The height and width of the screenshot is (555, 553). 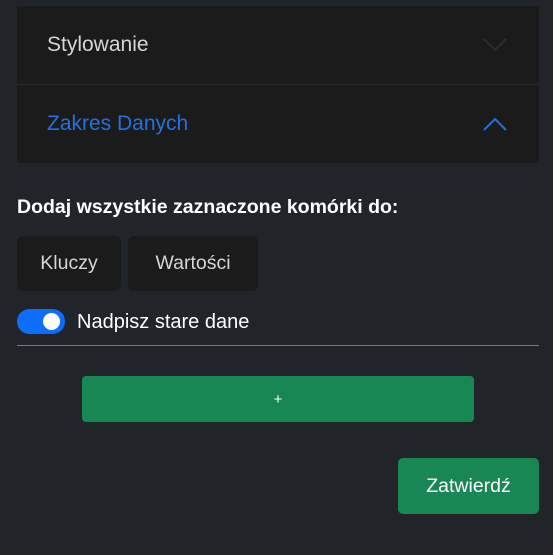 What do you see at coordinates (118, 123) in the screenshot?
I see `accordion-label: Zakres Danych` at bounding box center [118, 123].